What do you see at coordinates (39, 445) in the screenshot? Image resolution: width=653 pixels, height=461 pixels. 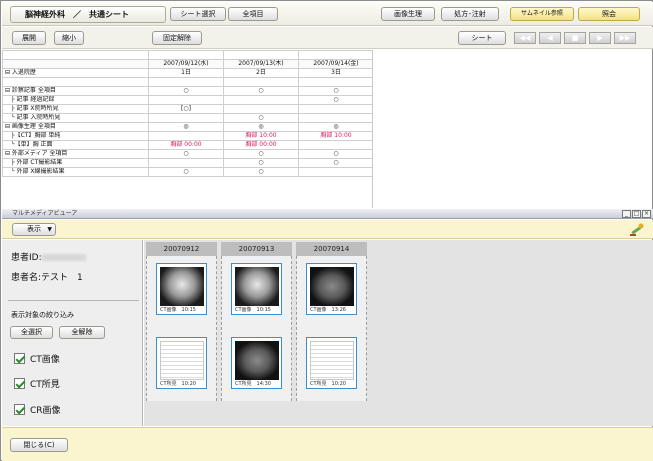 I see `close-button: 閉じる(C)` at bounding box center [39, 445].